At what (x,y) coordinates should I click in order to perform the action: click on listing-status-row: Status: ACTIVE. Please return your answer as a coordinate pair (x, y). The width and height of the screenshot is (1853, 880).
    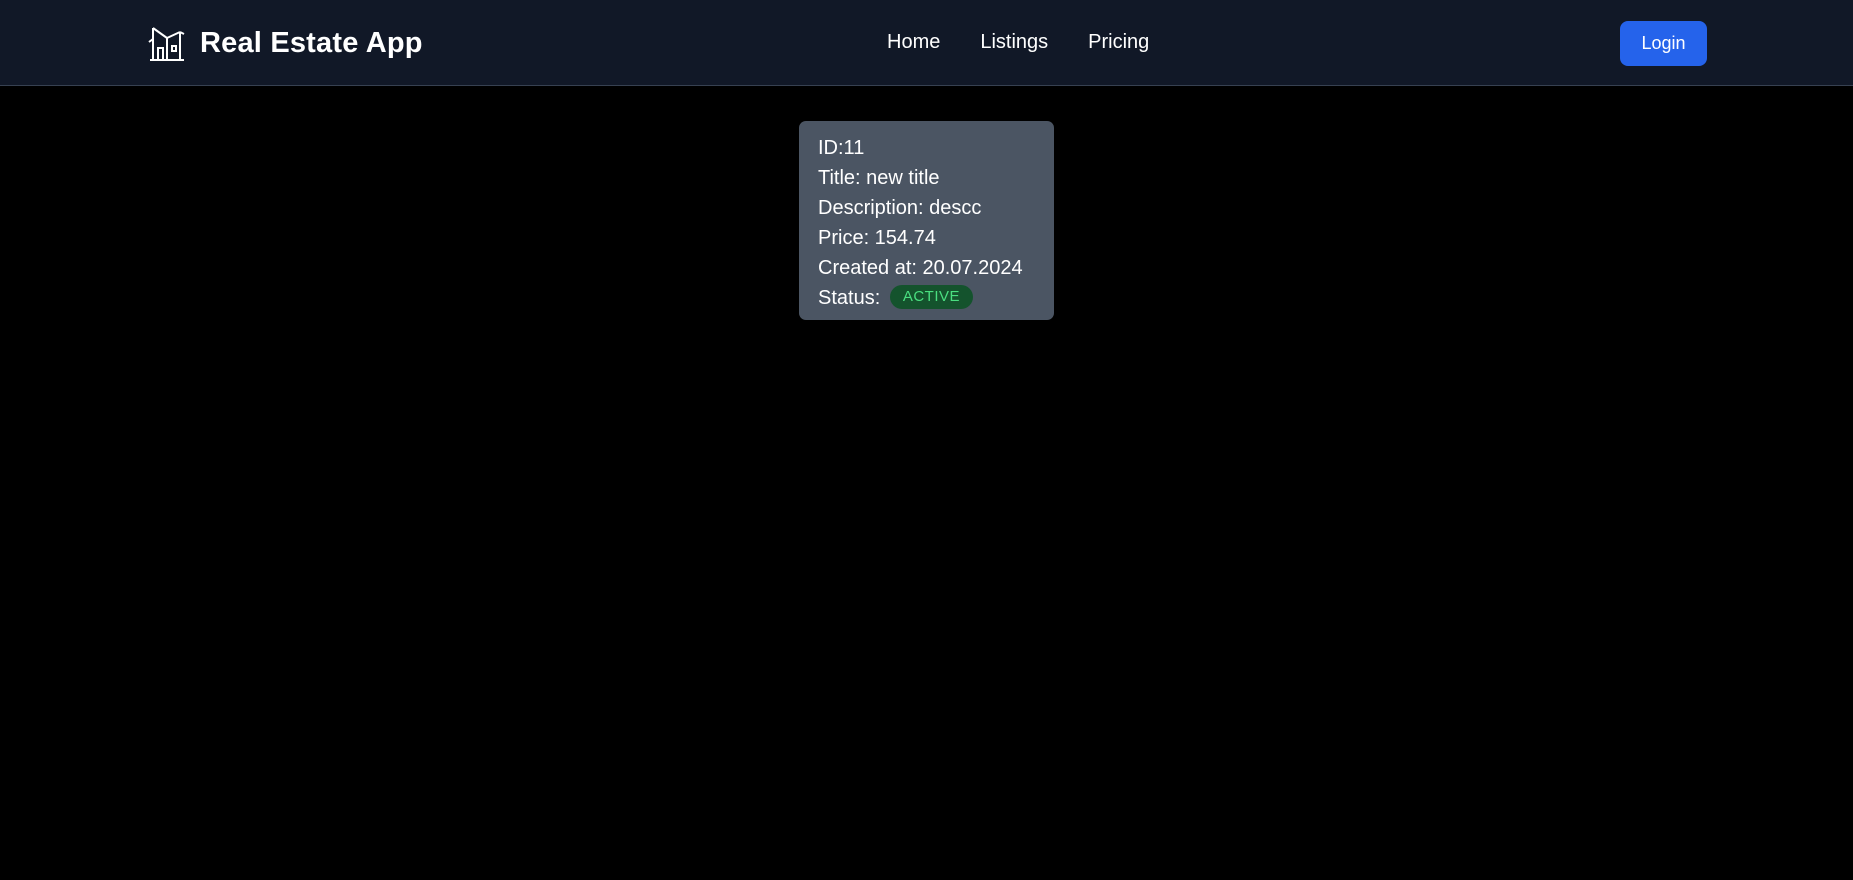
    Looking at the image, I should click on (926, 298).